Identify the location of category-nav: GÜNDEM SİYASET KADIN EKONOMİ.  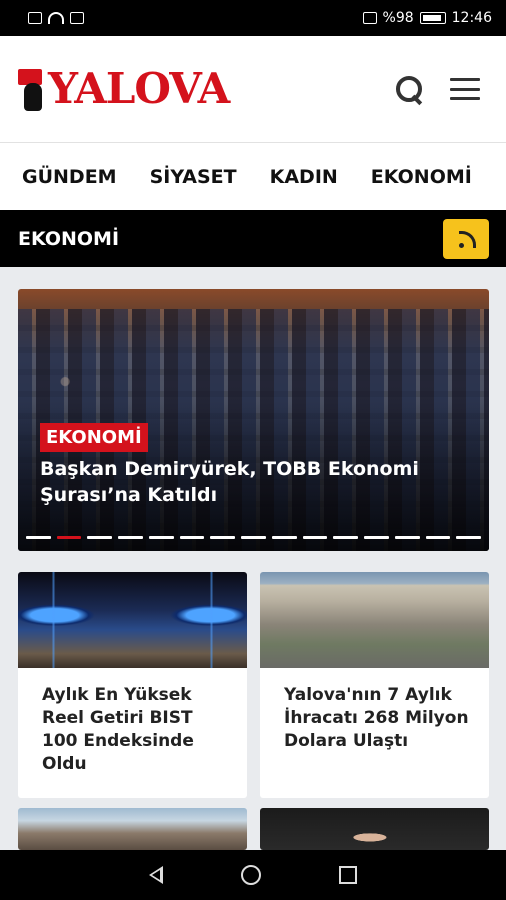
(253, 176).